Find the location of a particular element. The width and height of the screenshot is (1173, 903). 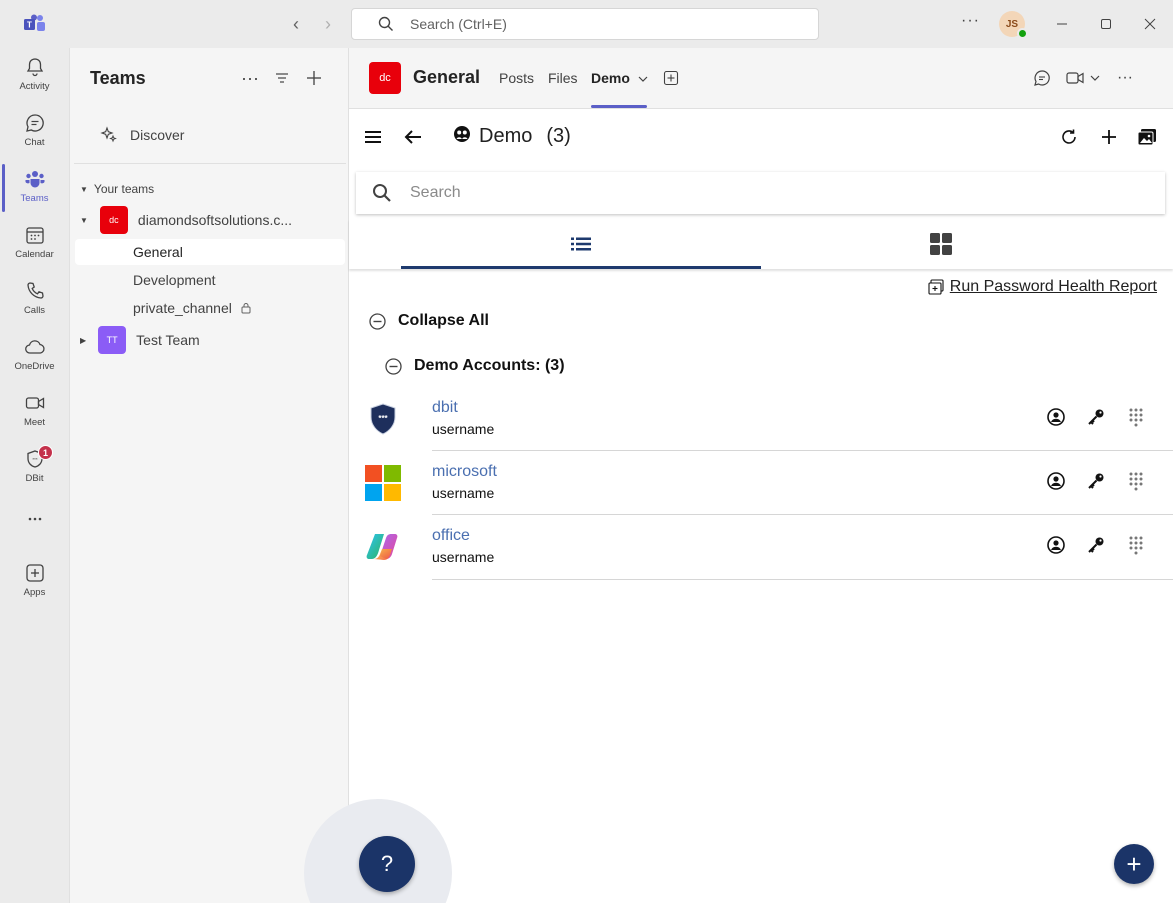

user-avatar: JS is located at coordinates (1013, 25).